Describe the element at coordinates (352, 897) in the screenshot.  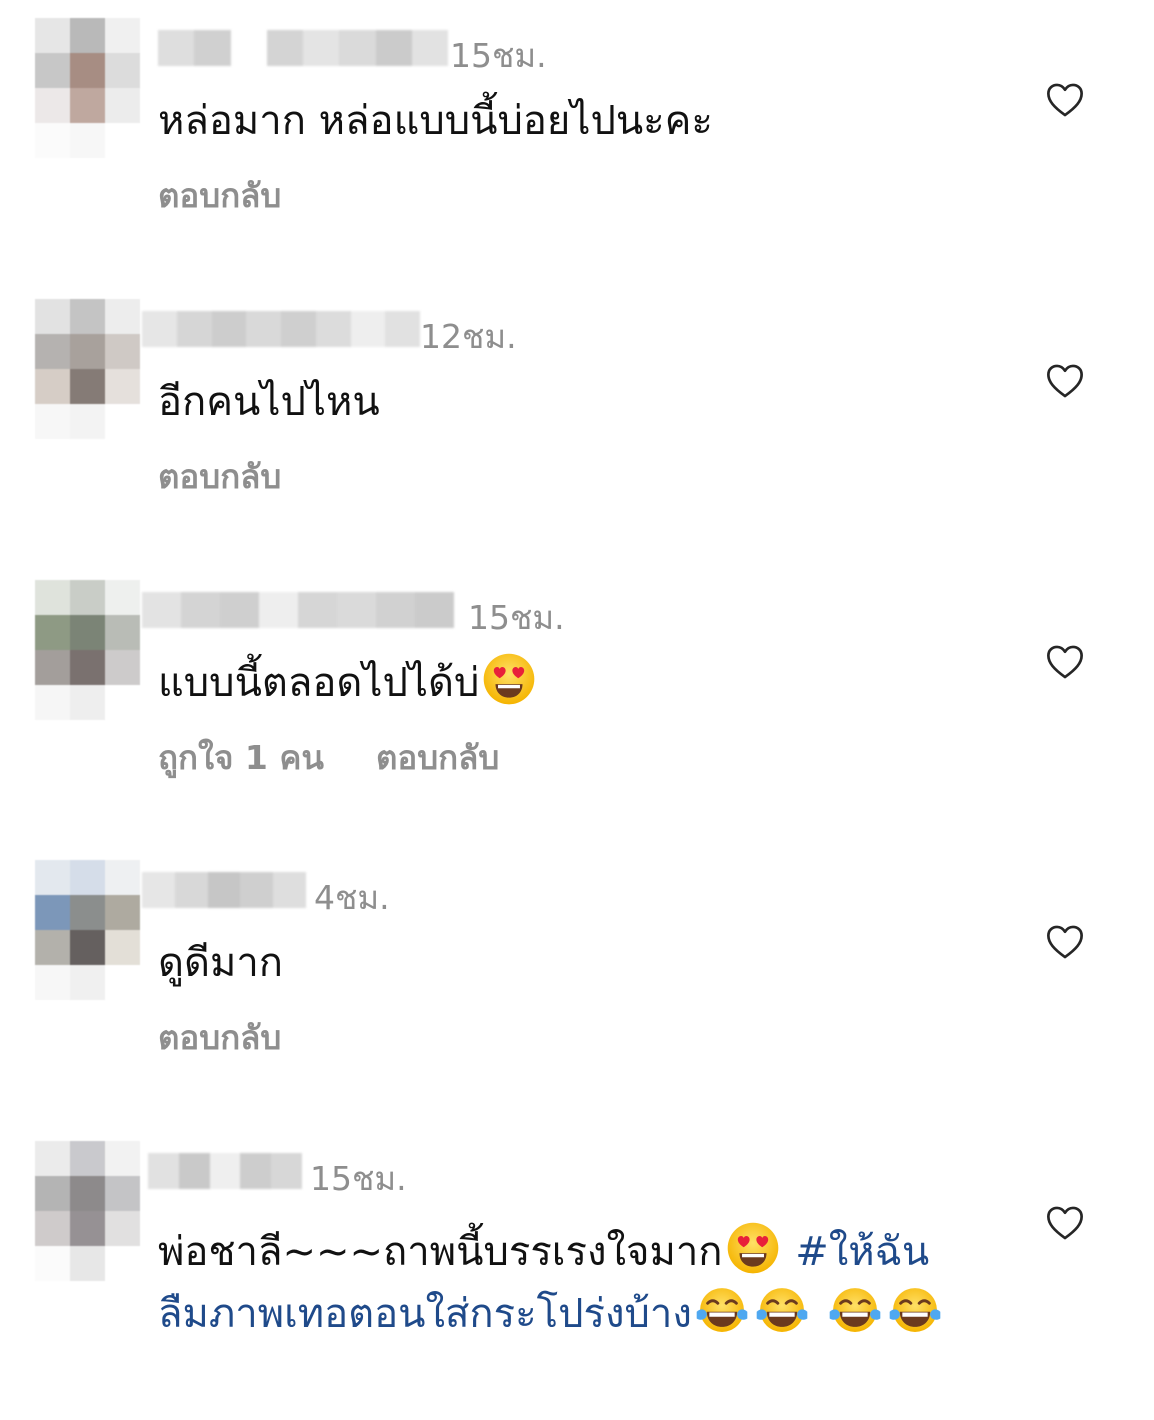
I see `comment-timestamp: 4ชม.` at that location.